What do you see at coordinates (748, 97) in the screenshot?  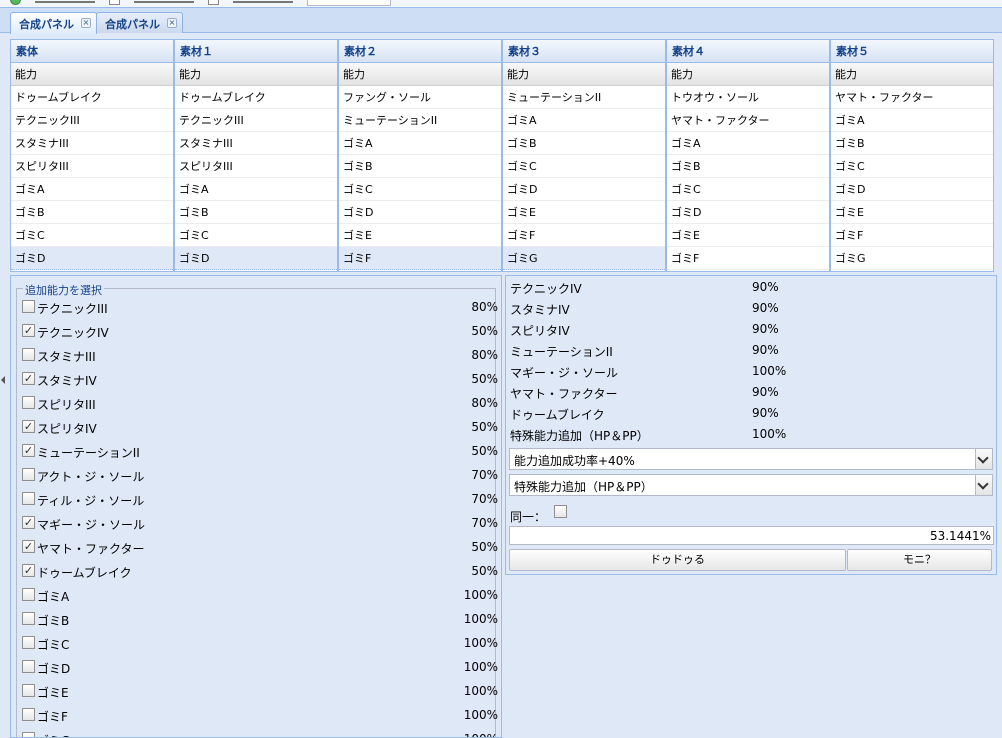 I see `grid-cell: トウオウ・ソール` at bounding box center [748, 97].